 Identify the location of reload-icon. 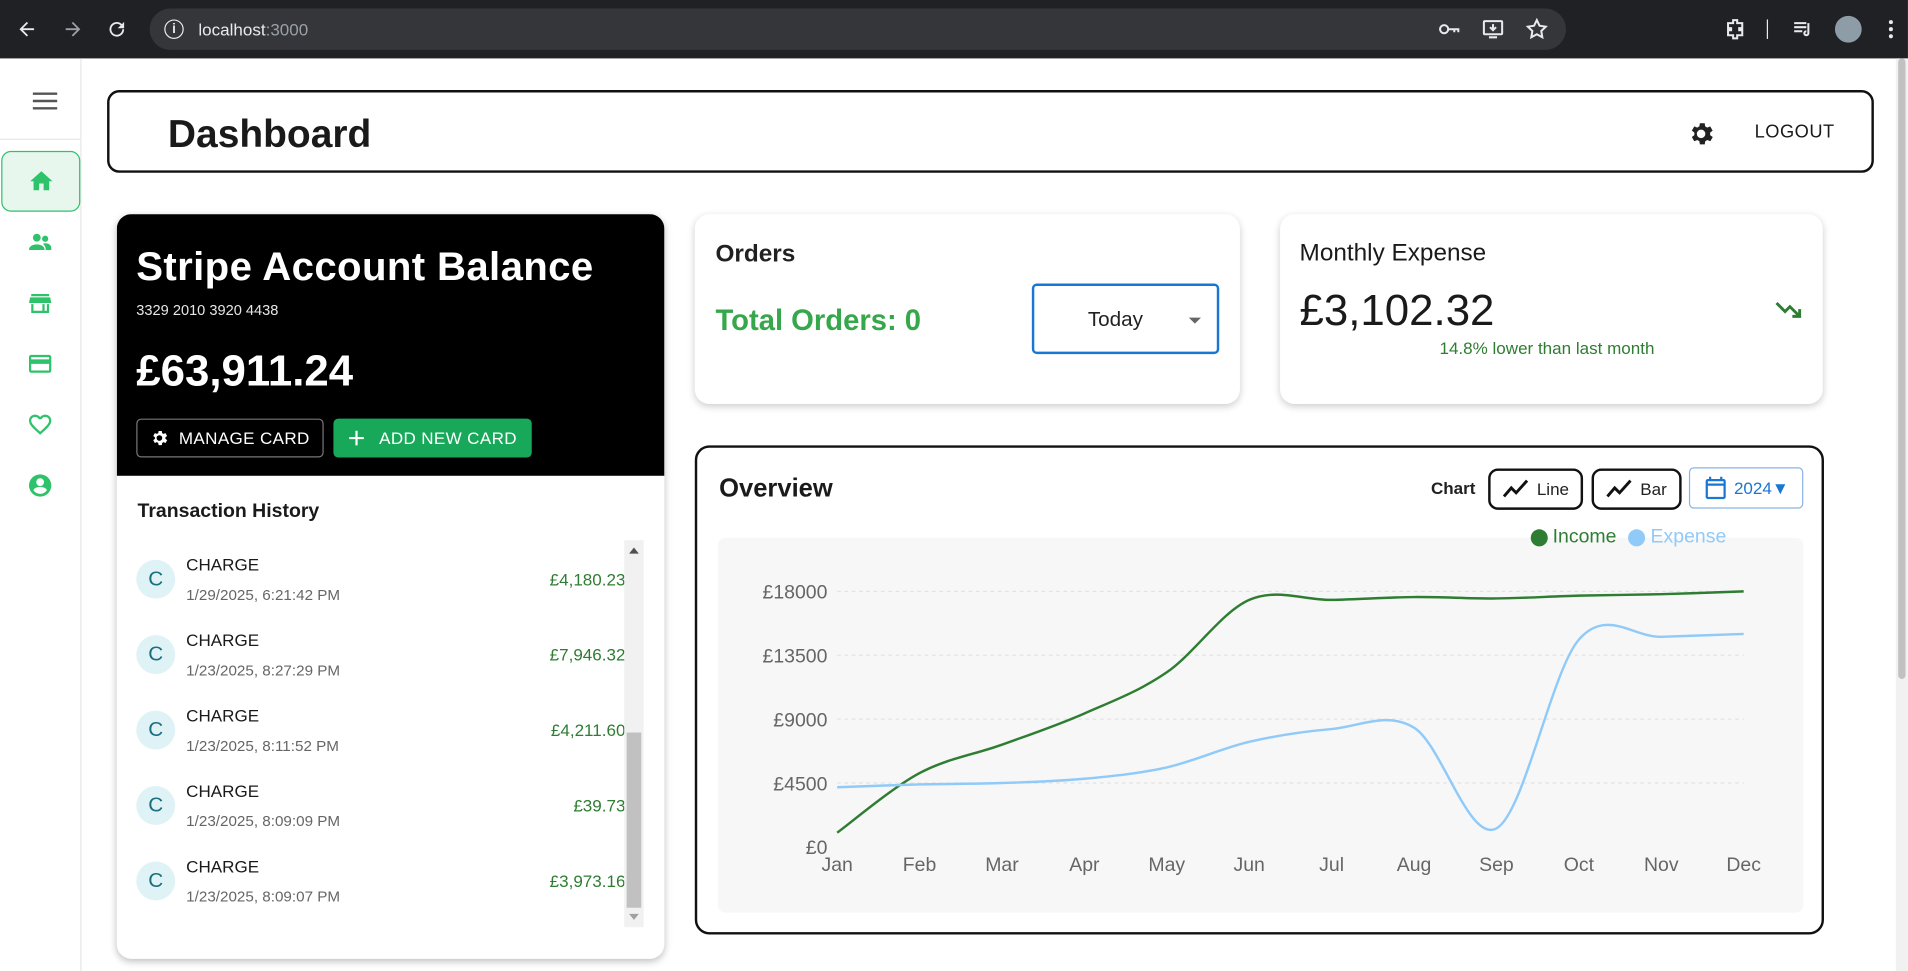
(117, 29).